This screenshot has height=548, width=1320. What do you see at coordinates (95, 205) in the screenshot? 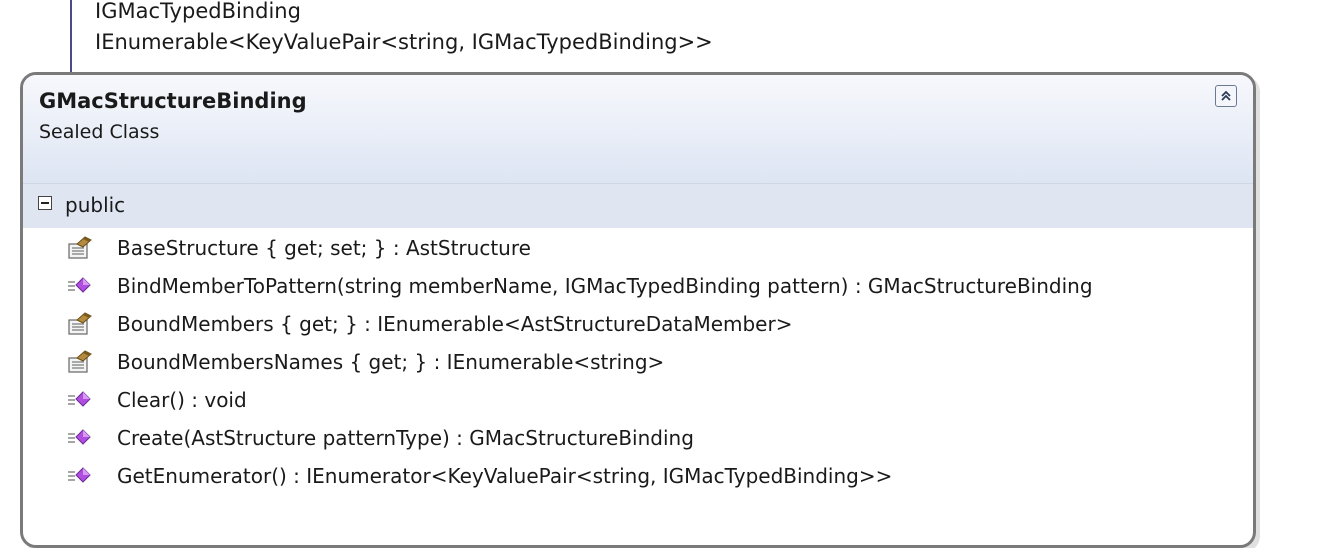
I see `section-label: public` at bounding box center [95, 205].